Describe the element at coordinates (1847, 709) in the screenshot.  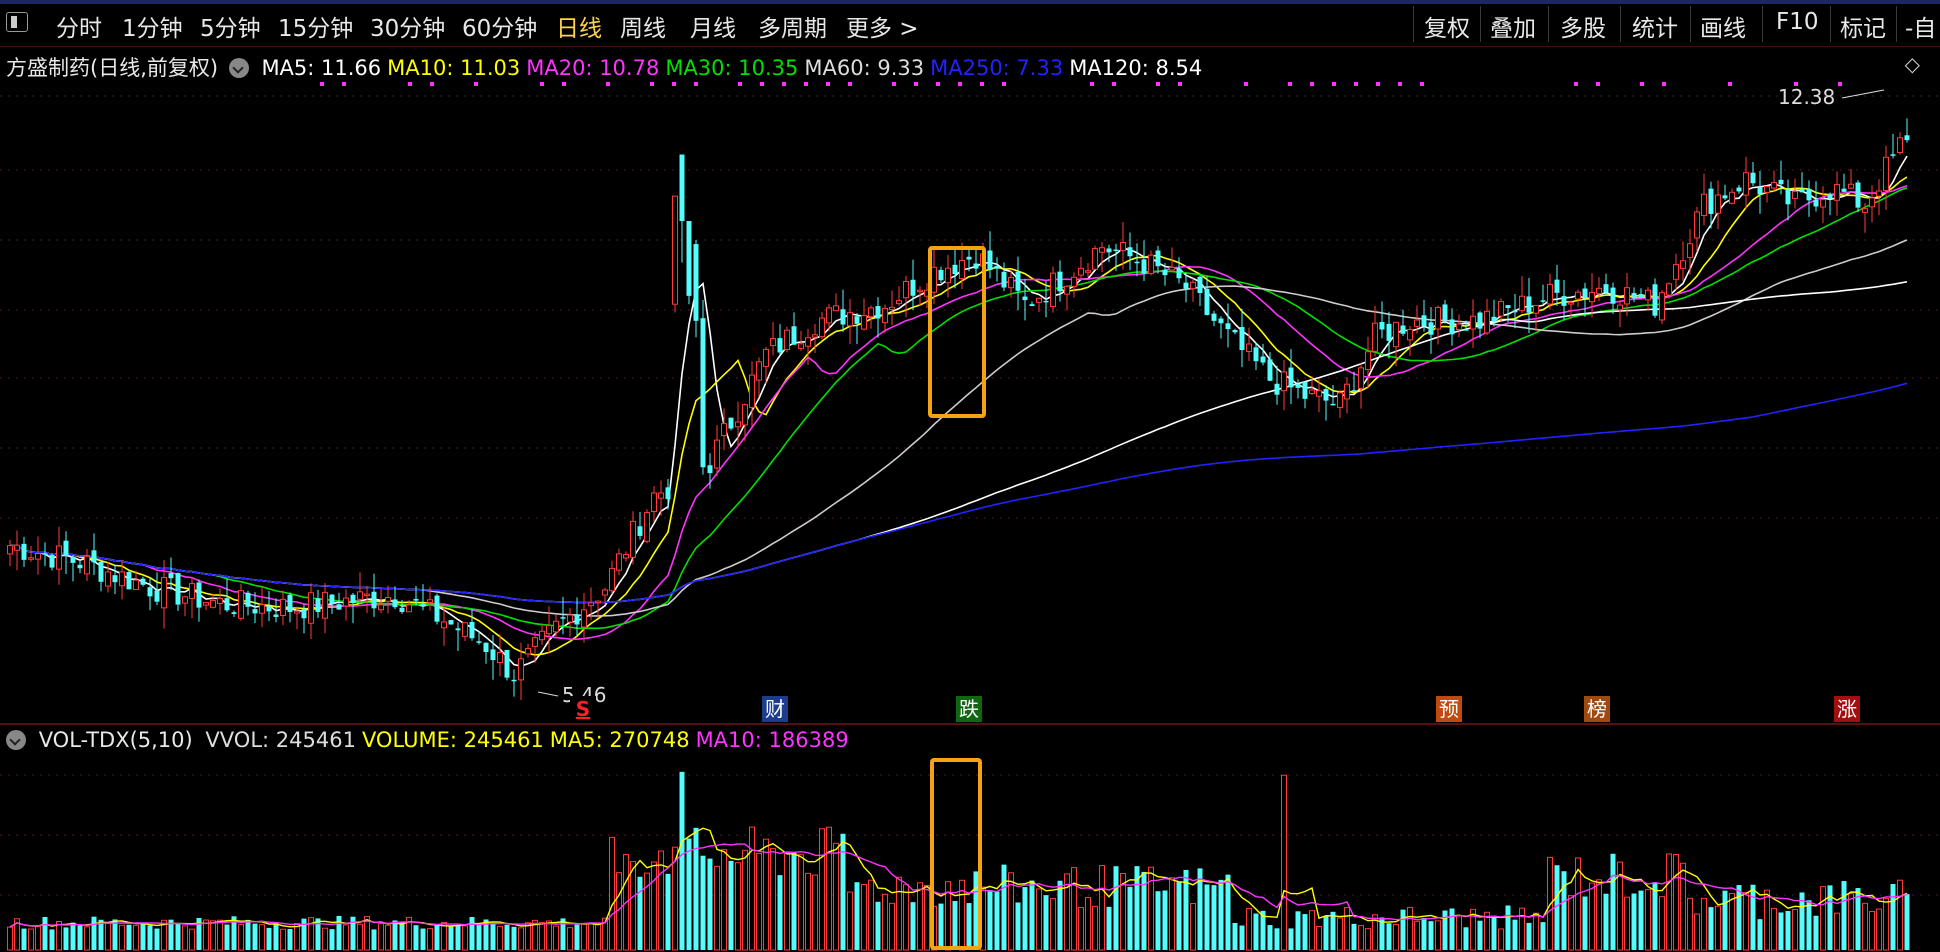
I see `event-marker-5: 涨` at that location.